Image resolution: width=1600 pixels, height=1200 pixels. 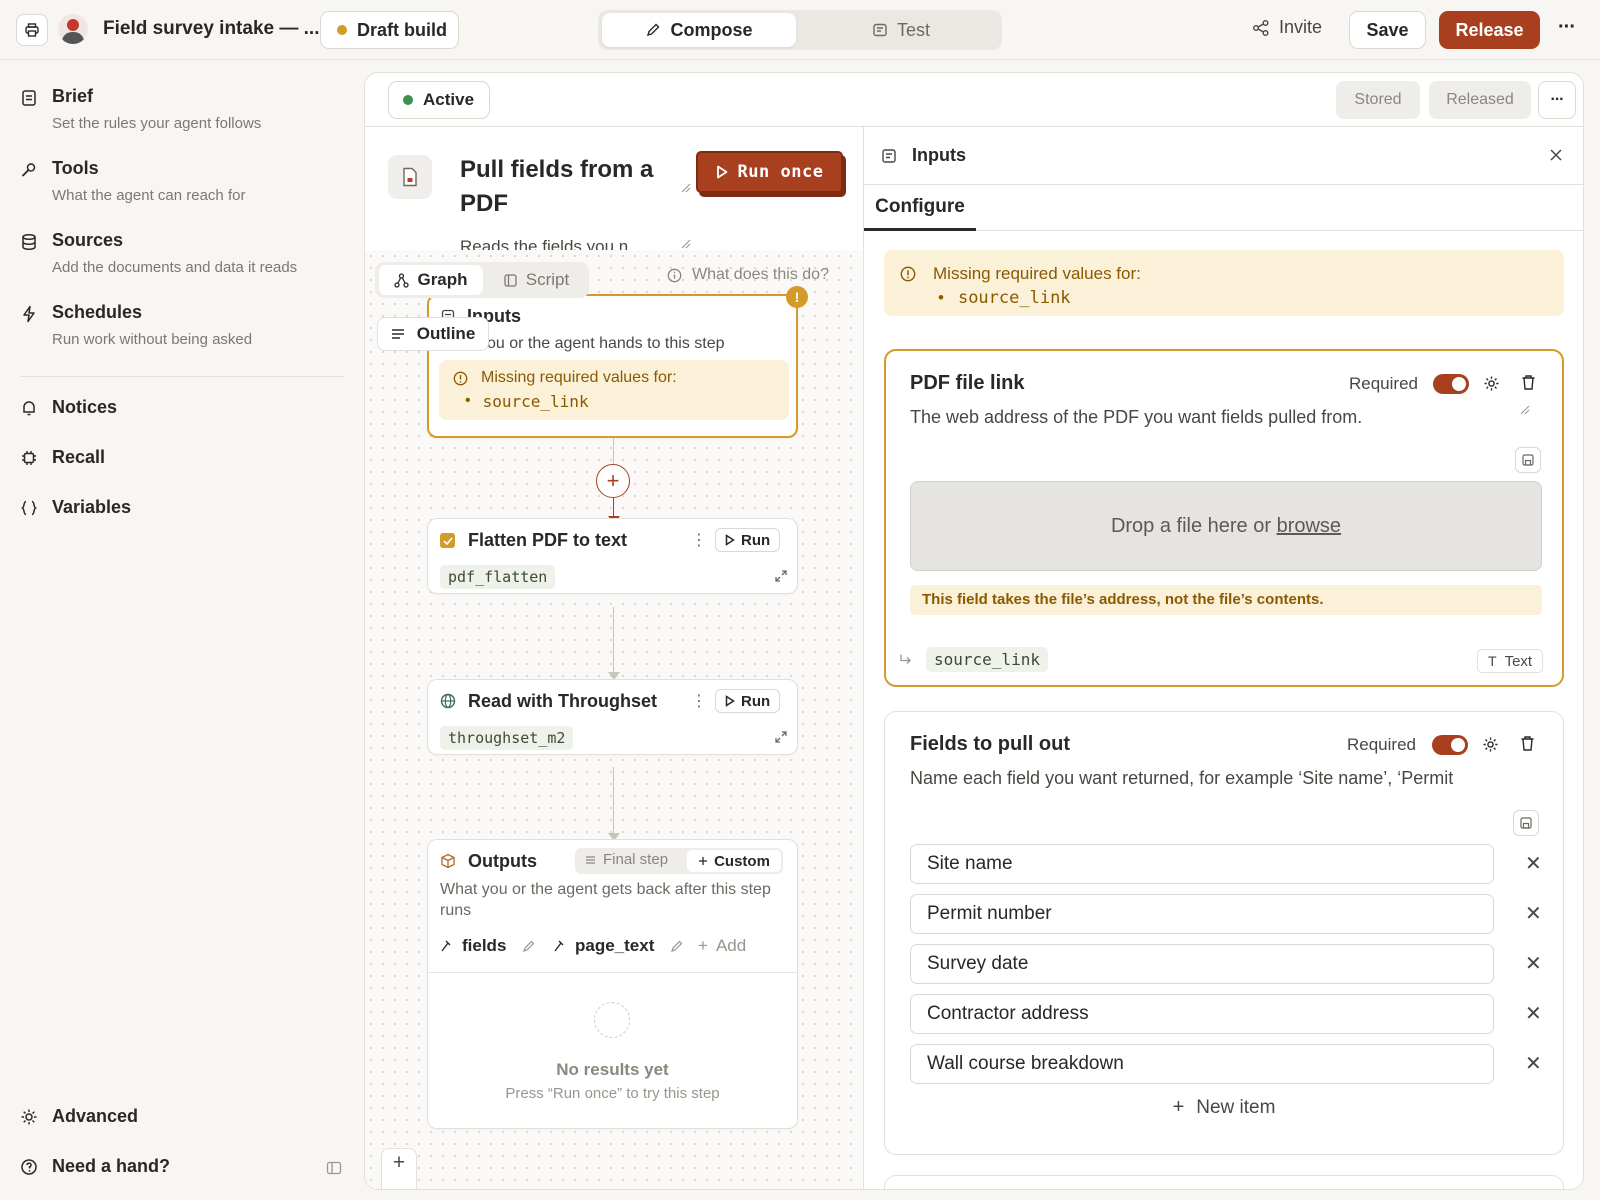 I want to click on tab-compose: Compose, so click(x=699, y=30).